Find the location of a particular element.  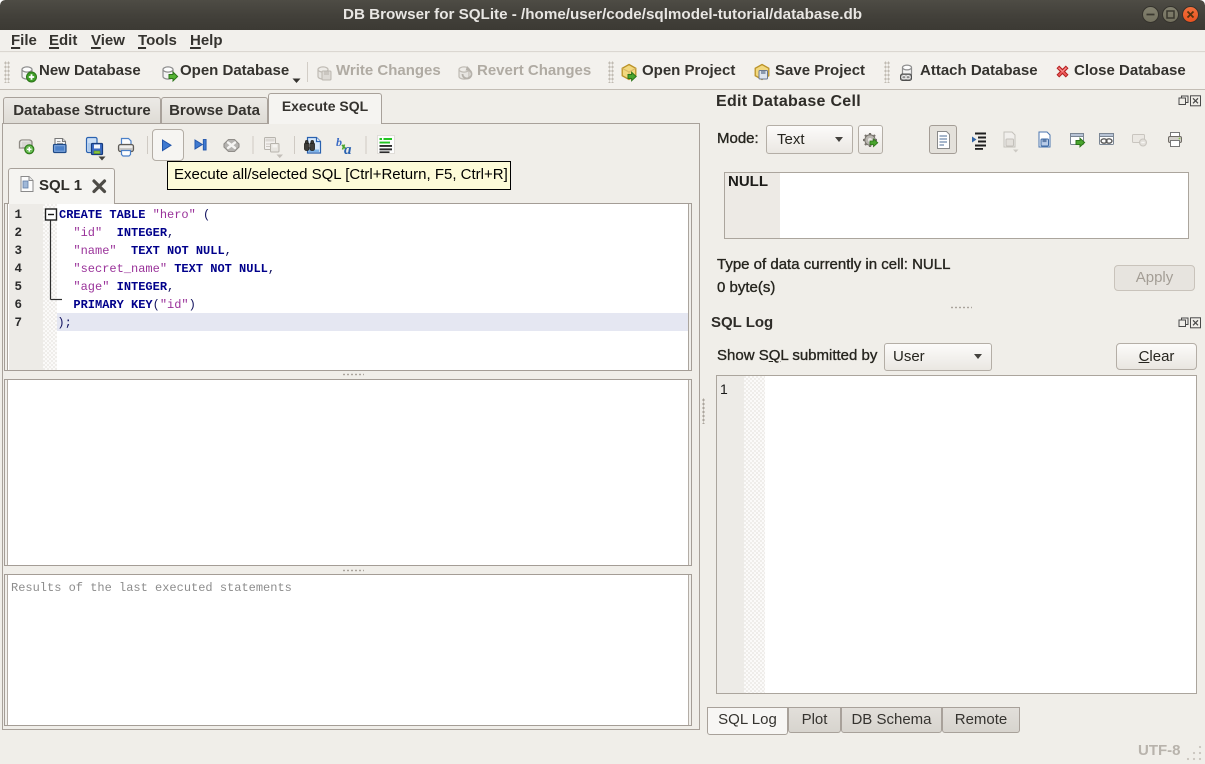

svg-text: a is located at coordinates (348, 150).